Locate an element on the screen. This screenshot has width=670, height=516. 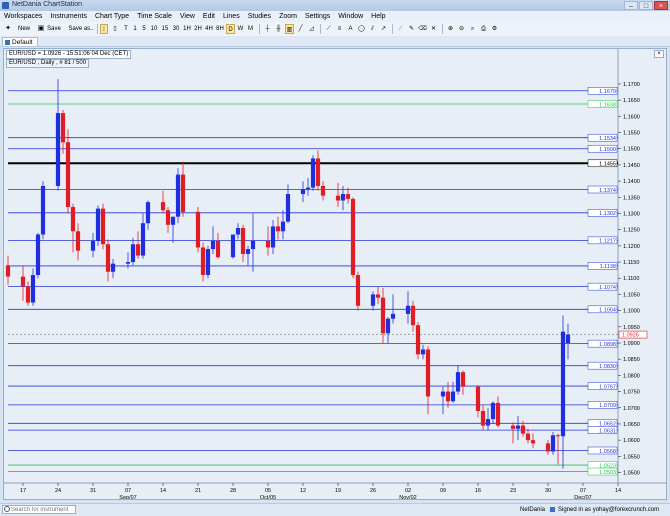
period-button-1: 1 is located at coordinates (135, 29).